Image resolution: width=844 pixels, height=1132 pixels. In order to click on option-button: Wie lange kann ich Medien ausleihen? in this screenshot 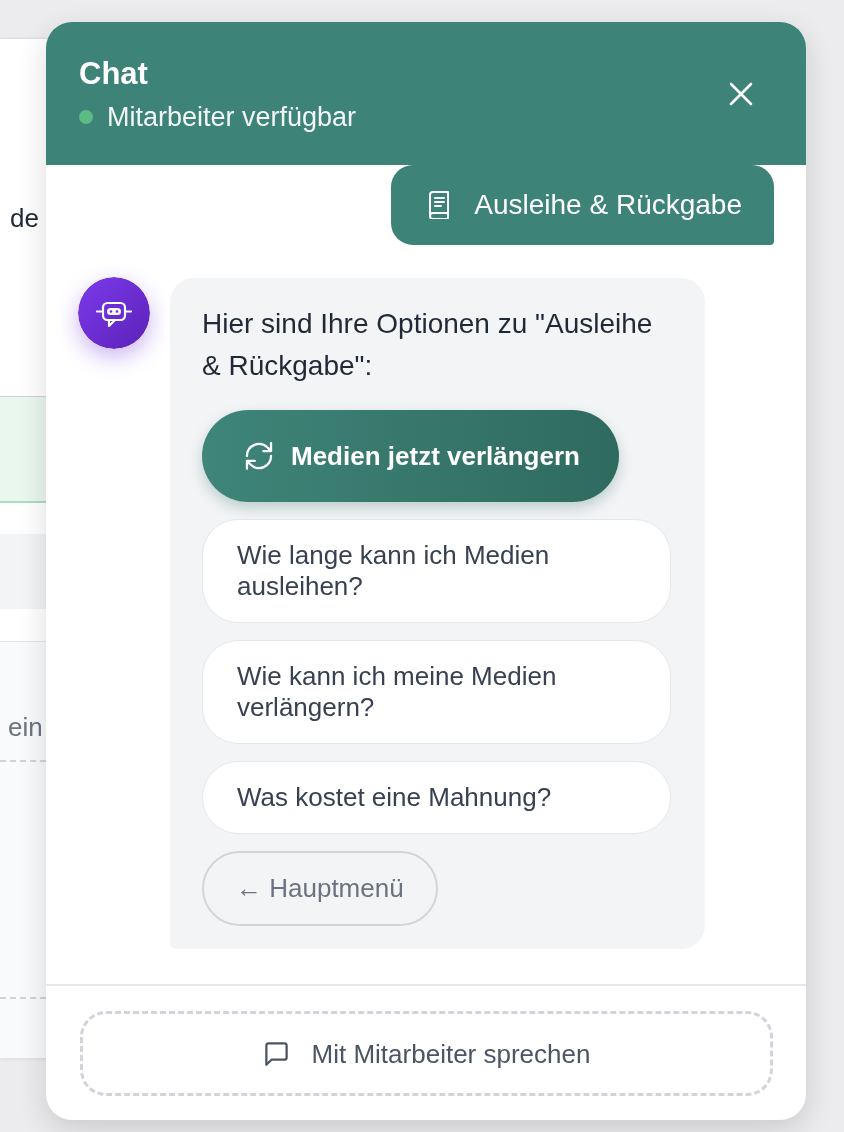, I will do `click(436, 571)`.